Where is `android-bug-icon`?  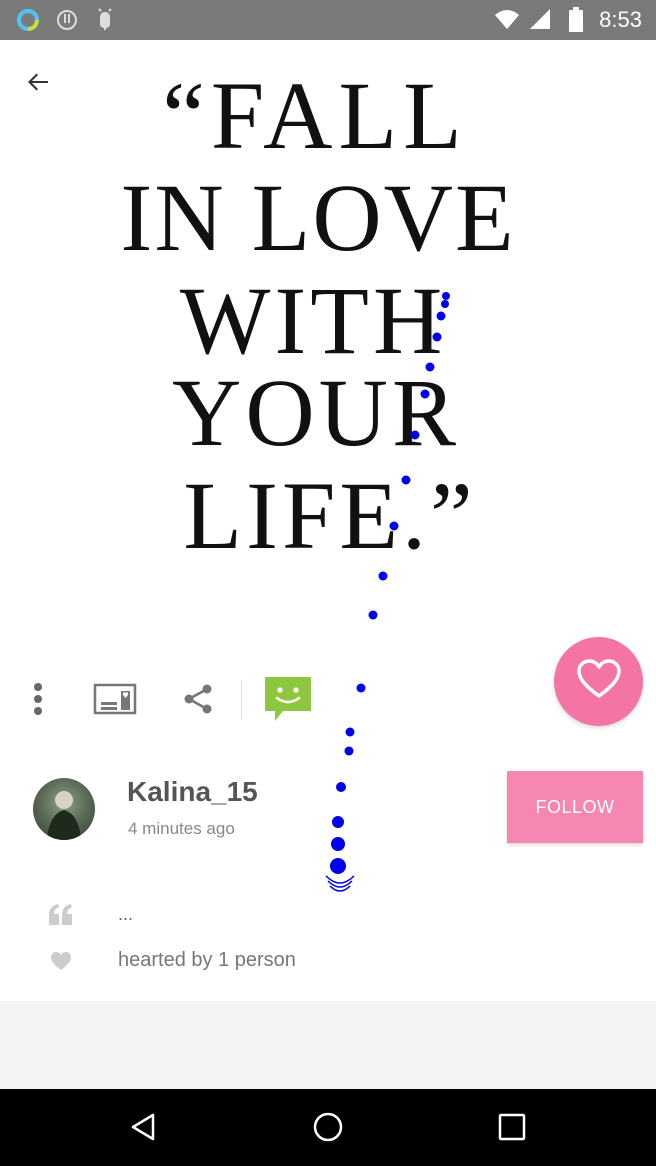 android-bug-icon is located at coordinates (105, 20).